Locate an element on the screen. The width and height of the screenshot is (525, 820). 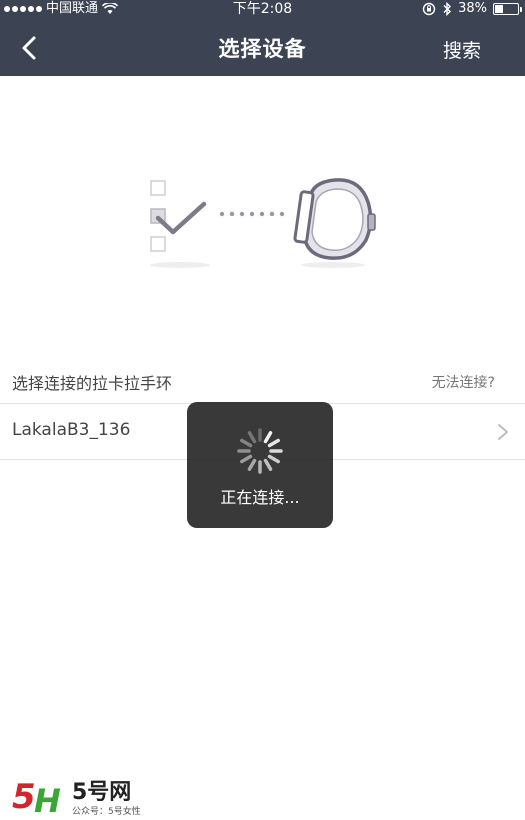
bluetooth-icon is located at coordinates (447, 9).